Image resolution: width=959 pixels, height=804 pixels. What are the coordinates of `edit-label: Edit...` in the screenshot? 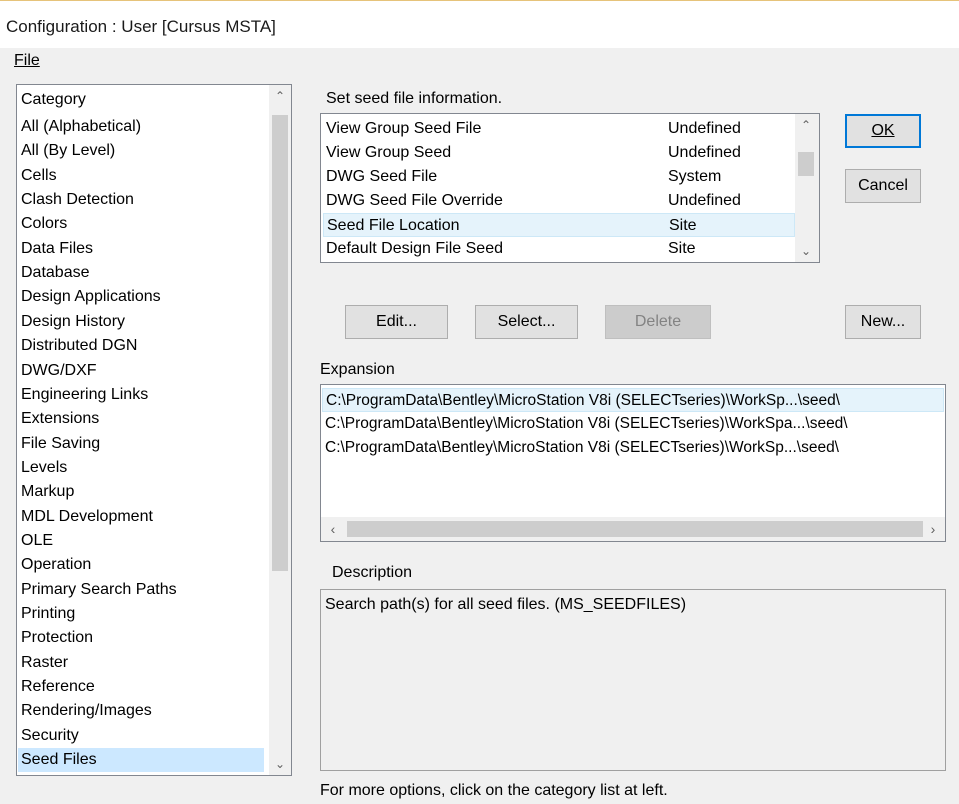 It's located at (396, 321).